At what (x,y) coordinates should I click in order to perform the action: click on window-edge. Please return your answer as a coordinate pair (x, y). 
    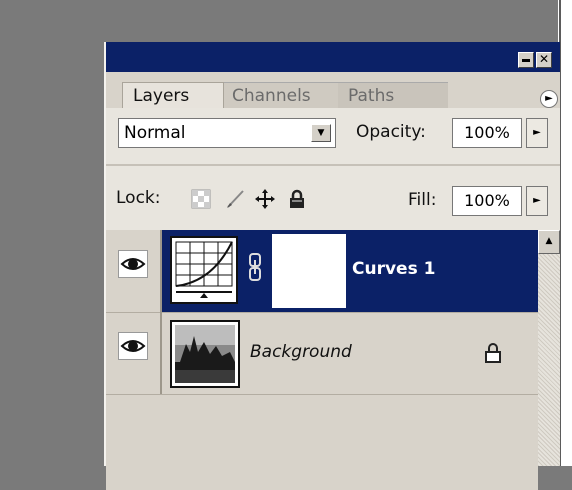
    Looking at the image, I should click on (565, 233).